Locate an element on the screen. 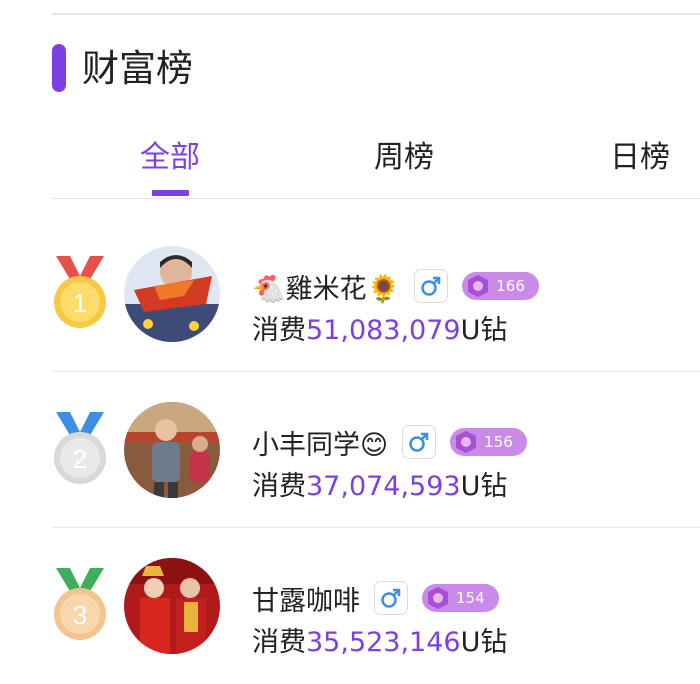 This screenshot has height=684, width=700. spend-amount: 51,083,079 is located at coordinates (383, 330).